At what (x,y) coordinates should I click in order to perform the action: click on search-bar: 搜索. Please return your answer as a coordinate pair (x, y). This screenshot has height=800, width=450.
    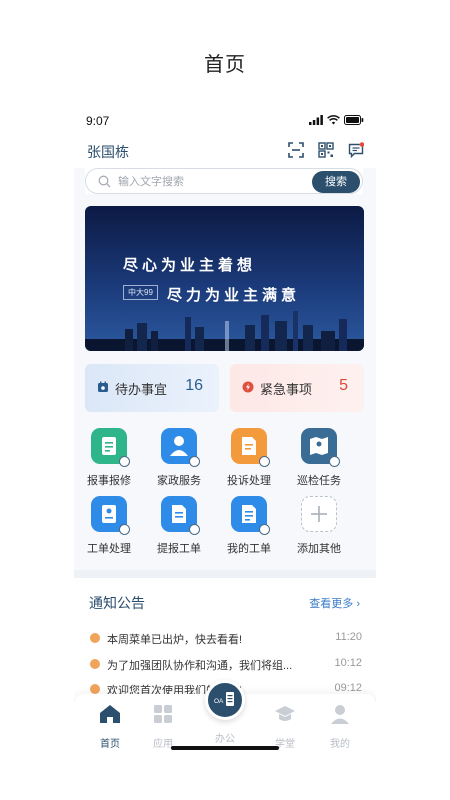
    Looking at the image, I should click on (224, 181).